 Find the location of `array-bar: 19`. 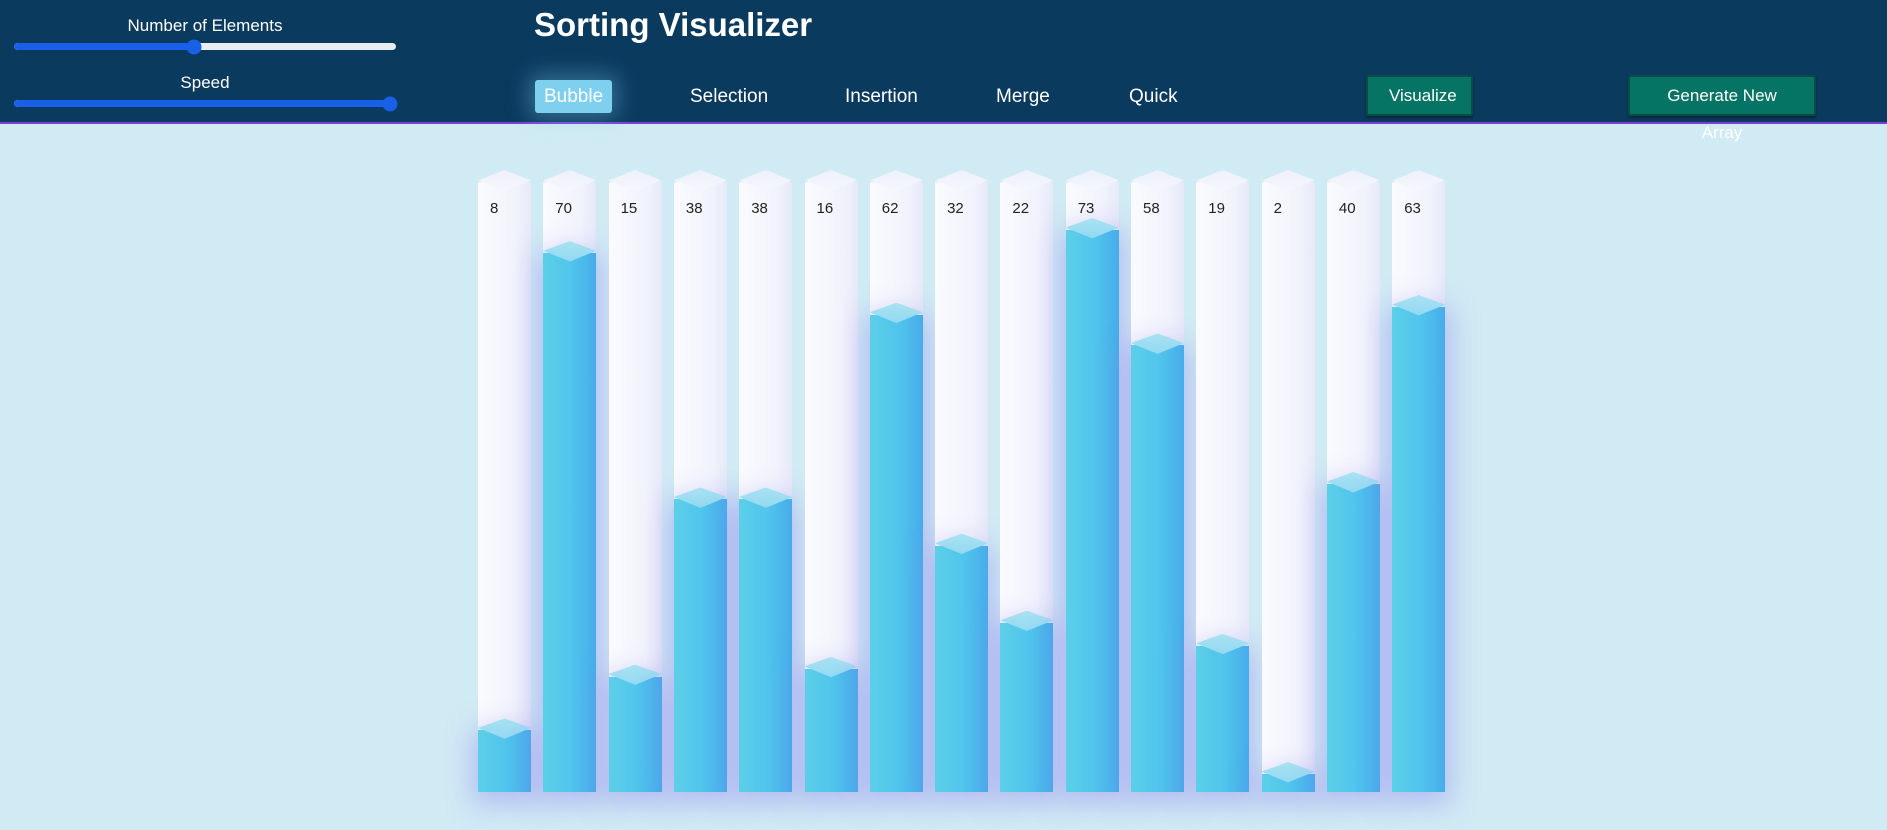

array-bar: 19 is located at coordinates (1223, 477).